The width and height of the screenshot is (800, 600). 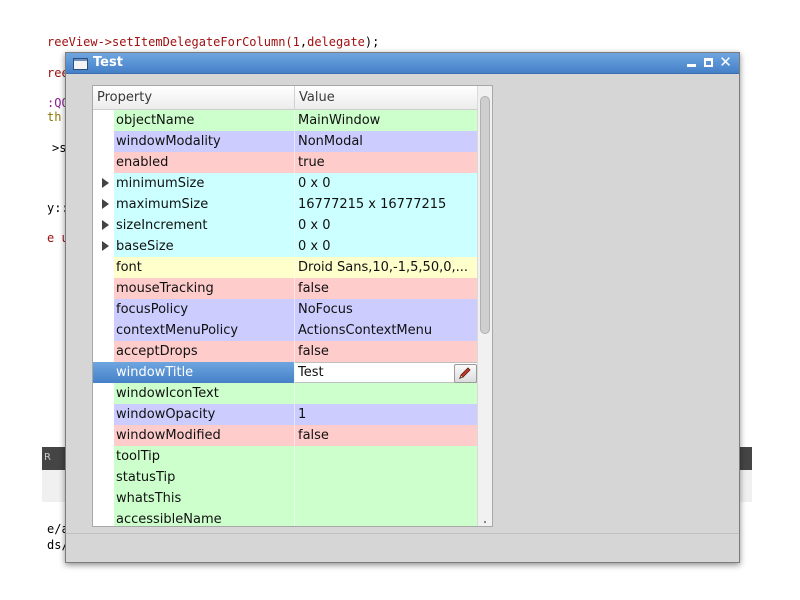 What do you see at coordinates (47, 457) in the screenshot?
I see `background-strip-label: R` at bounding box center [47, 457].